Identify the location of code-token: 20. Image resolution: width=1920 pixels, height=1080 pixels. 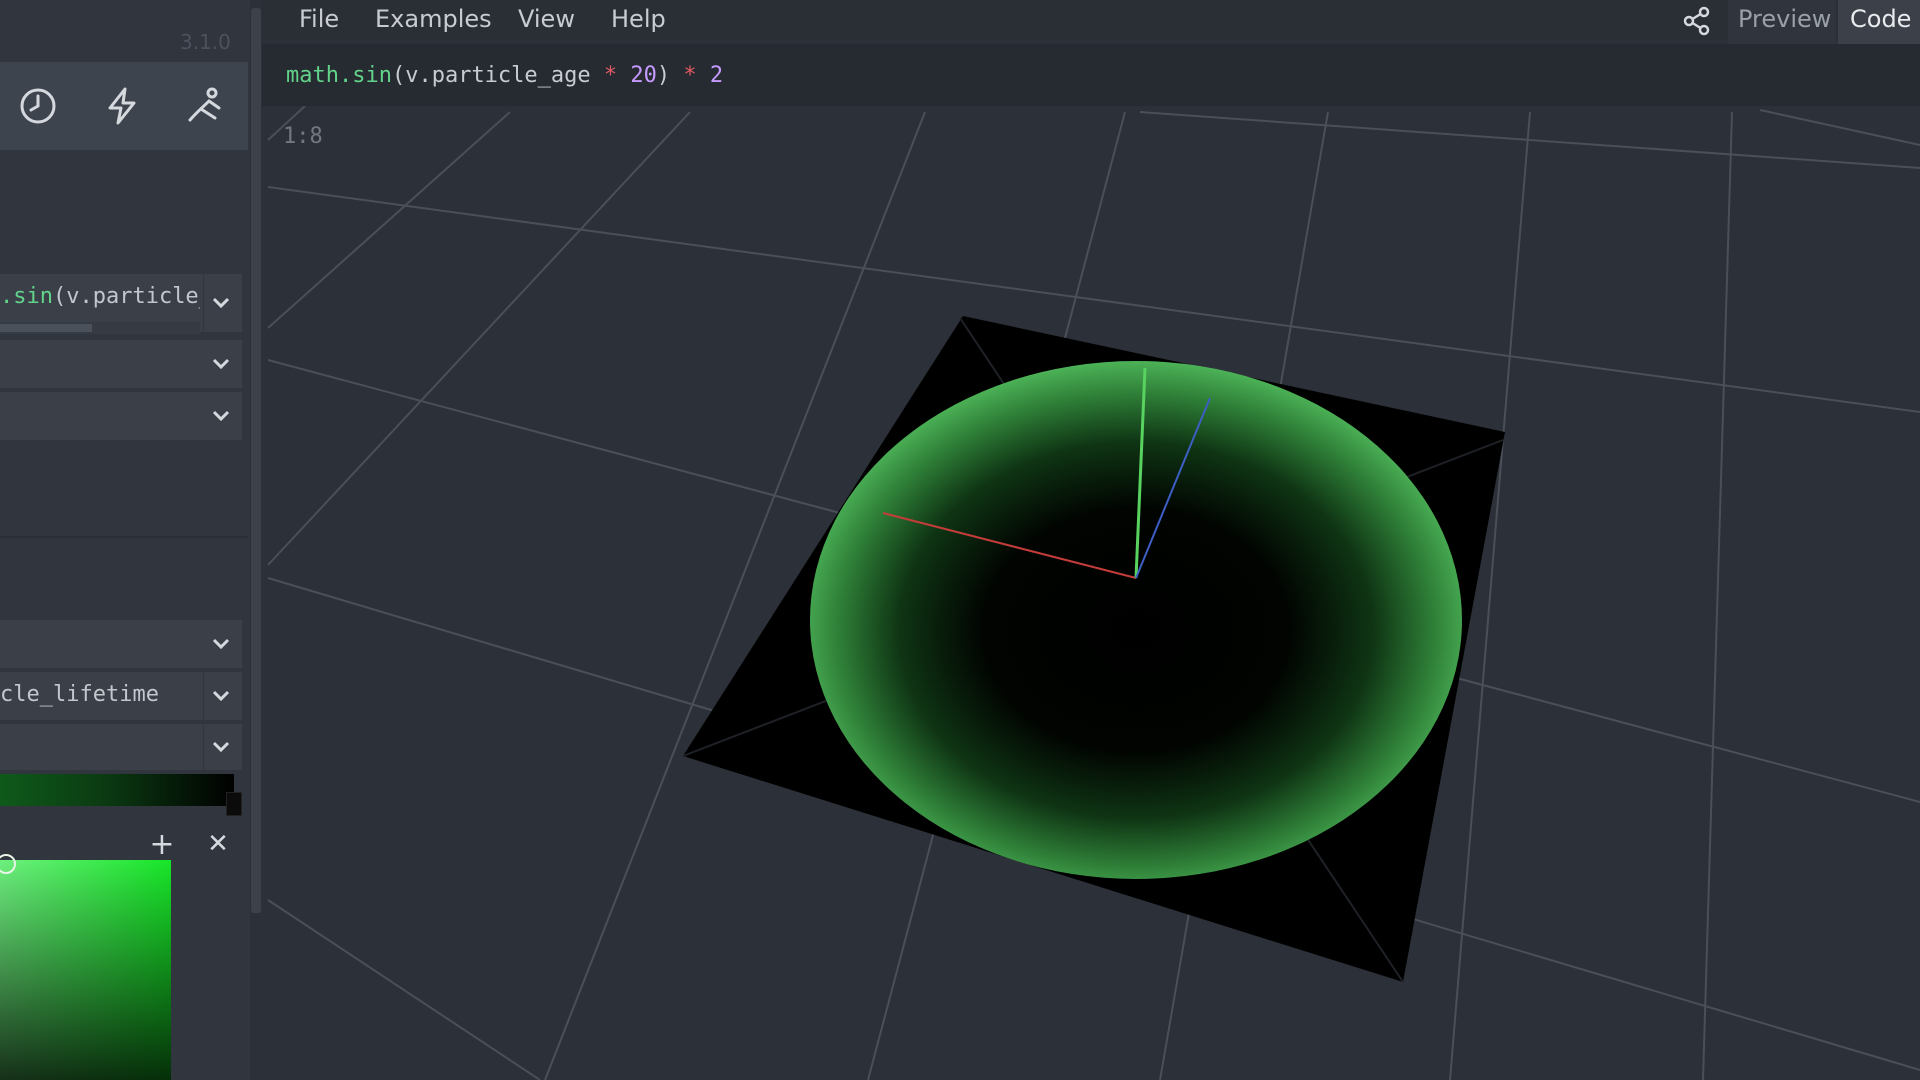
(637, 75).